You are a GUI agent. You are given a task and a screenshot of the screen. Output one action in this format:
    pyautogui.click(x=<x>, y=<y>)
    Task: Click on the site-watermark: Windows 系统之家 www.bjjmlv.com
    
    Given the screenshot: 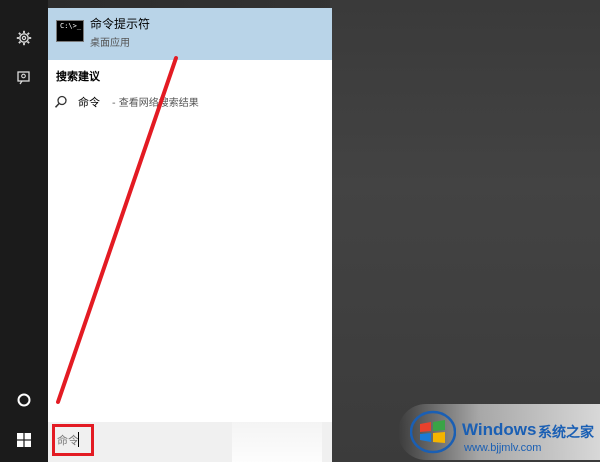 What is the action you would take?
    pyautogui.click(x=499, y=432)
    